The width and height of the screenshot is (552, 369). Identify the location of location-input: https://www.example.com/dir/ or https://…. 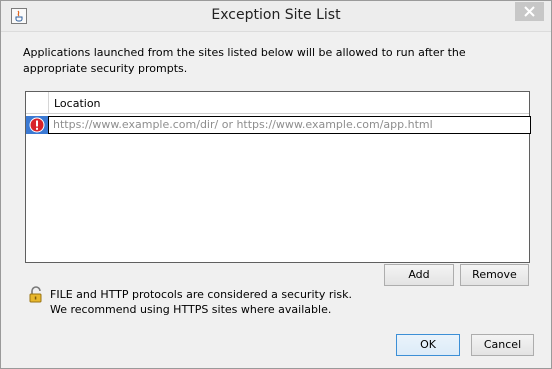
(289, 125).